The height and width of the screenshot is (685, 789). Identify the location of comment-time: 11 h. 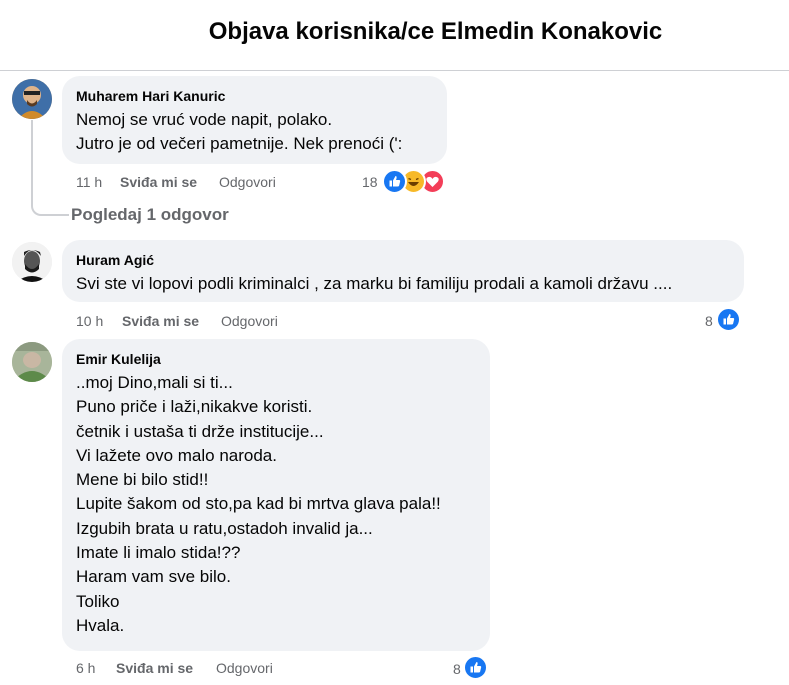
(89, 182).